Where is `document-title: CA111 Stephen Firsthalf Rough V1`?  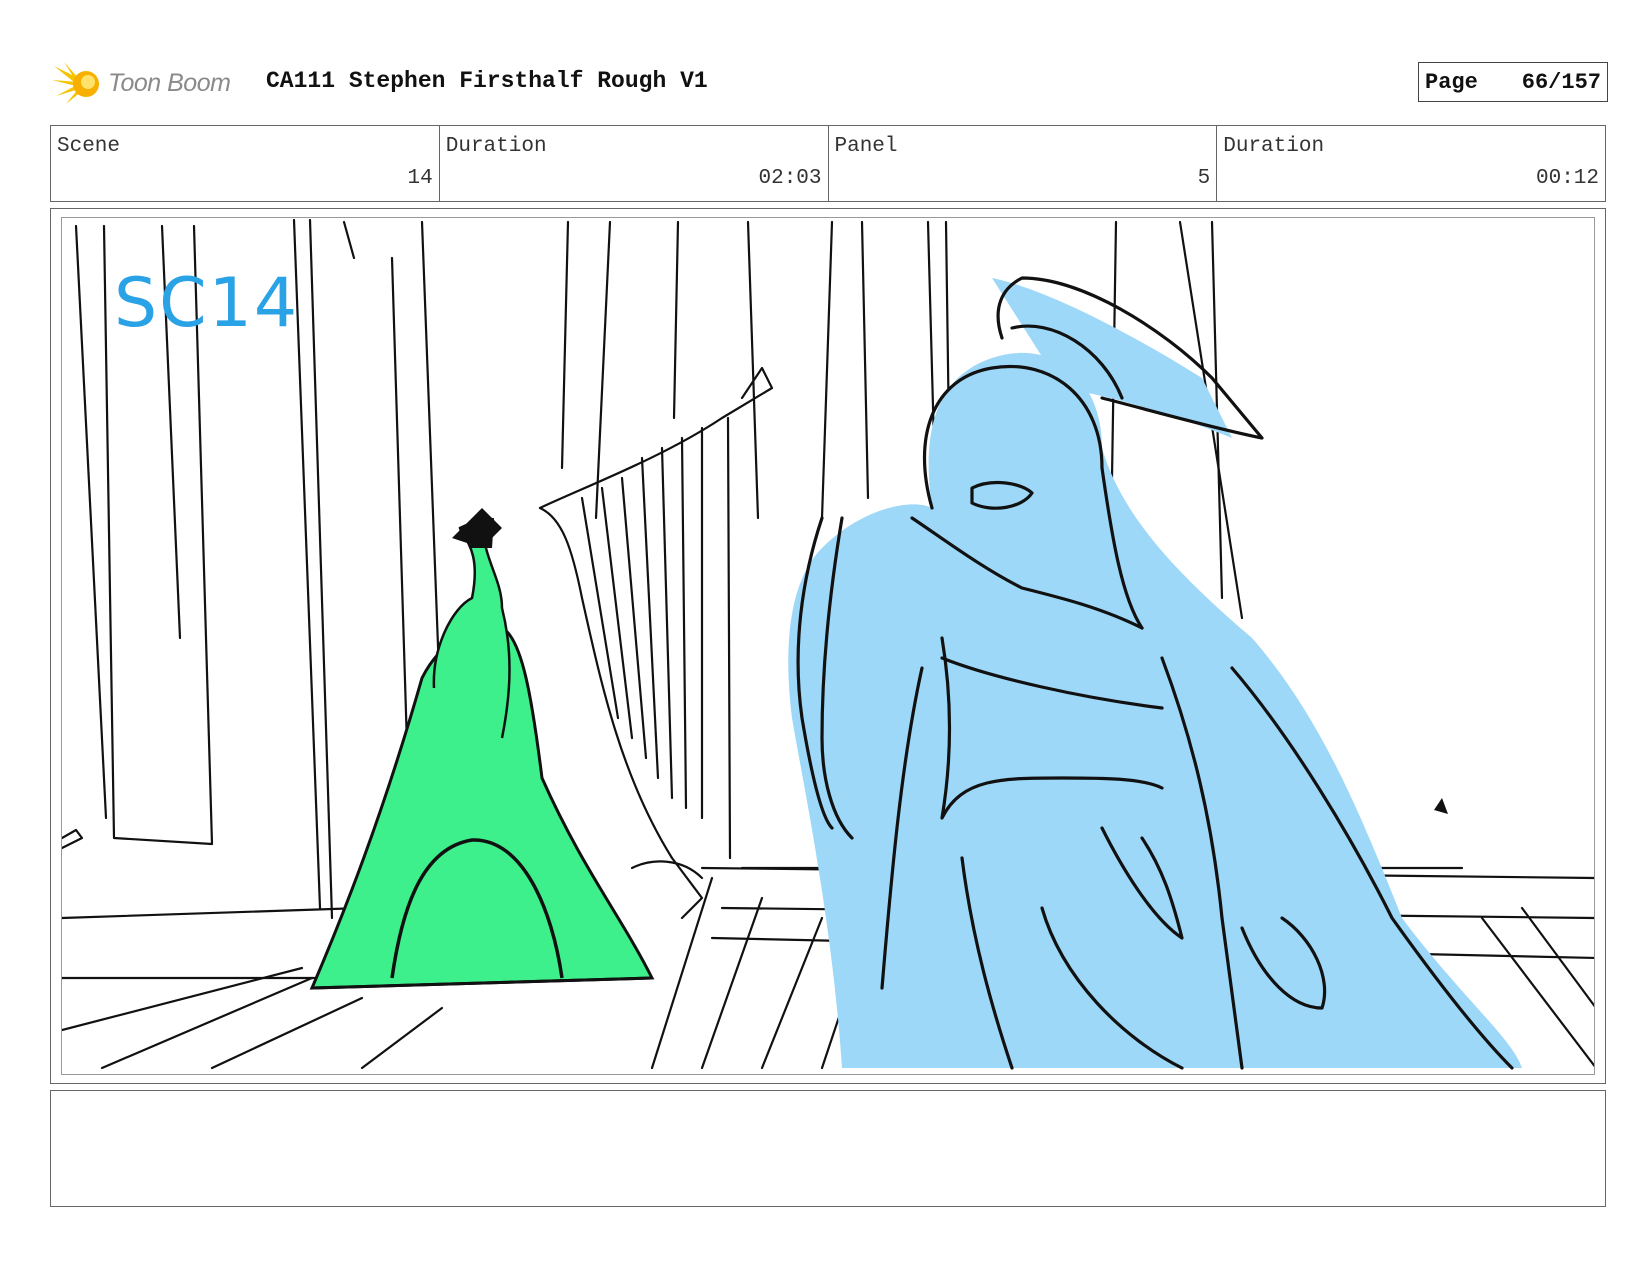 document-title: CA111 Stephen Firsthalf Rough V1 is located at coordinates (487, 81).